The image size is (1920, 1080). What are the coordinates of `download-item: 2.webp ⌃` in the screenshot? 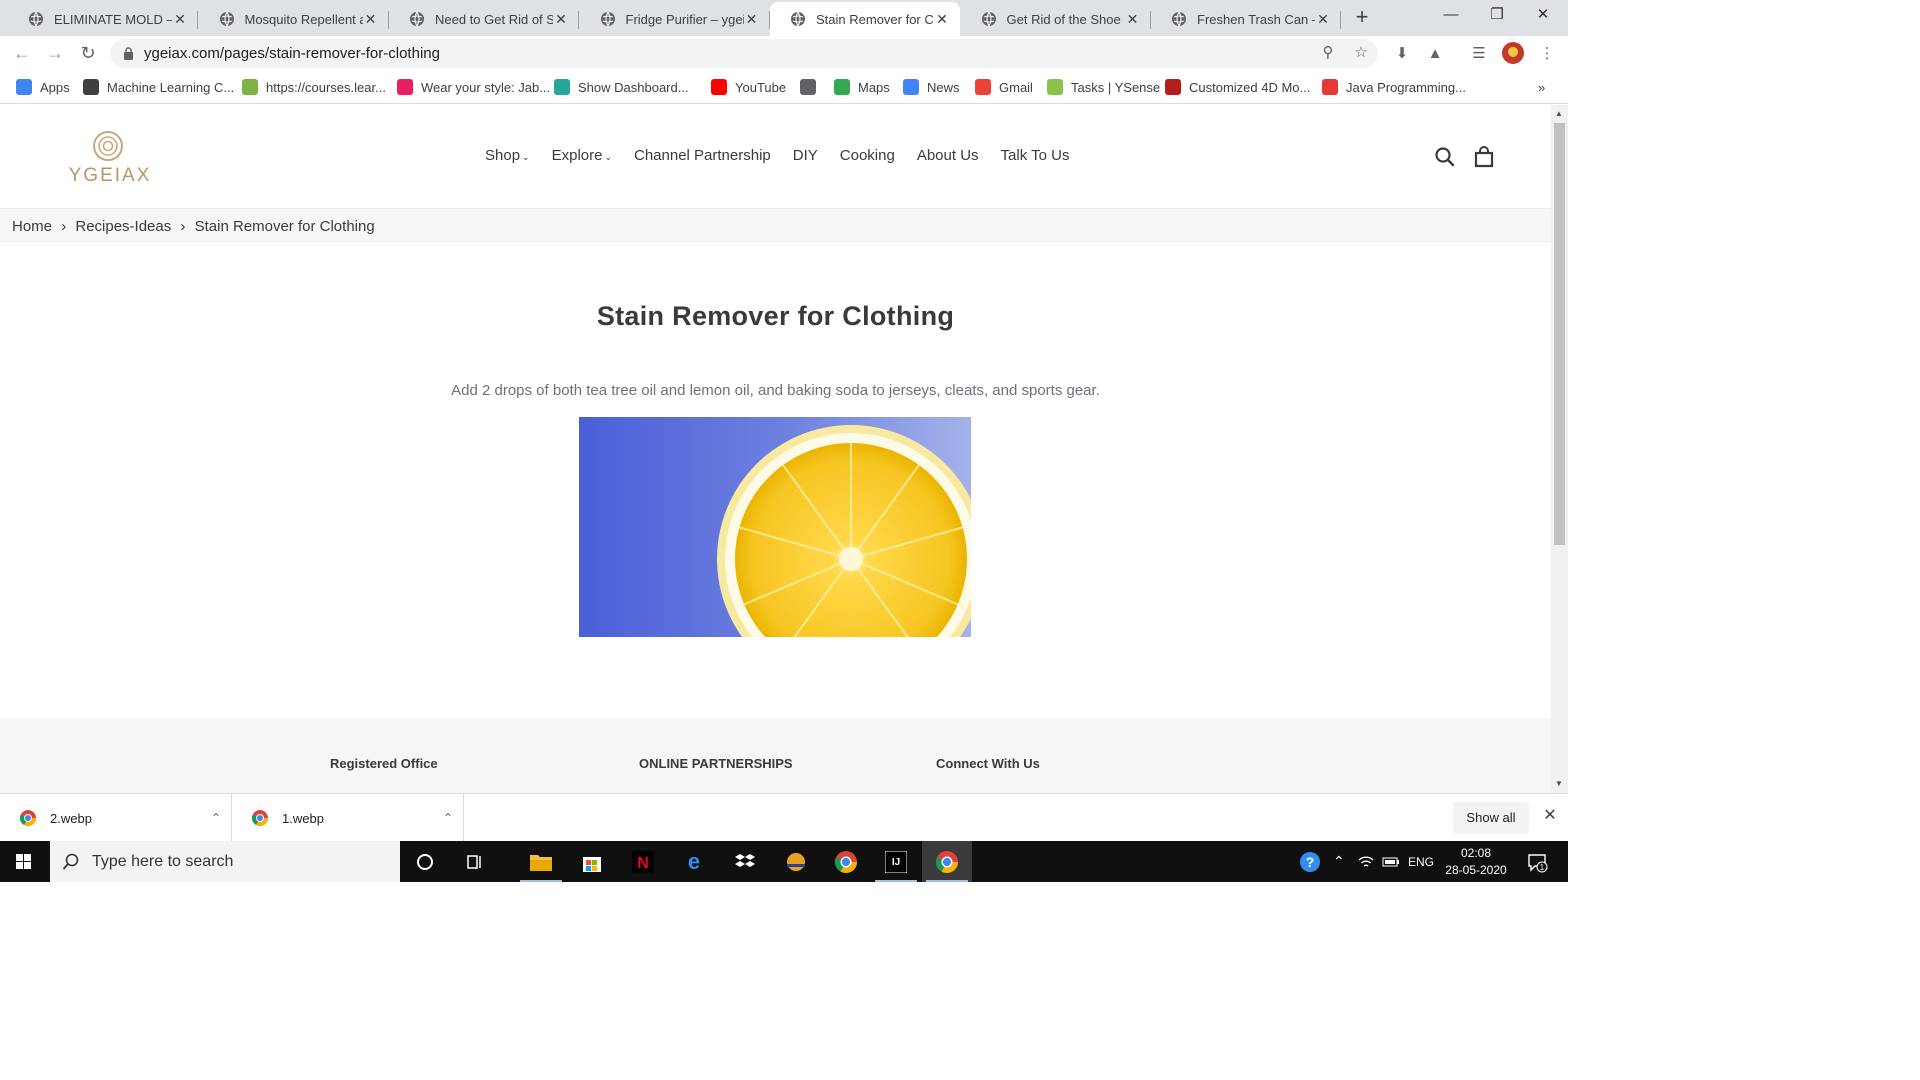 It's located at (116, 818).